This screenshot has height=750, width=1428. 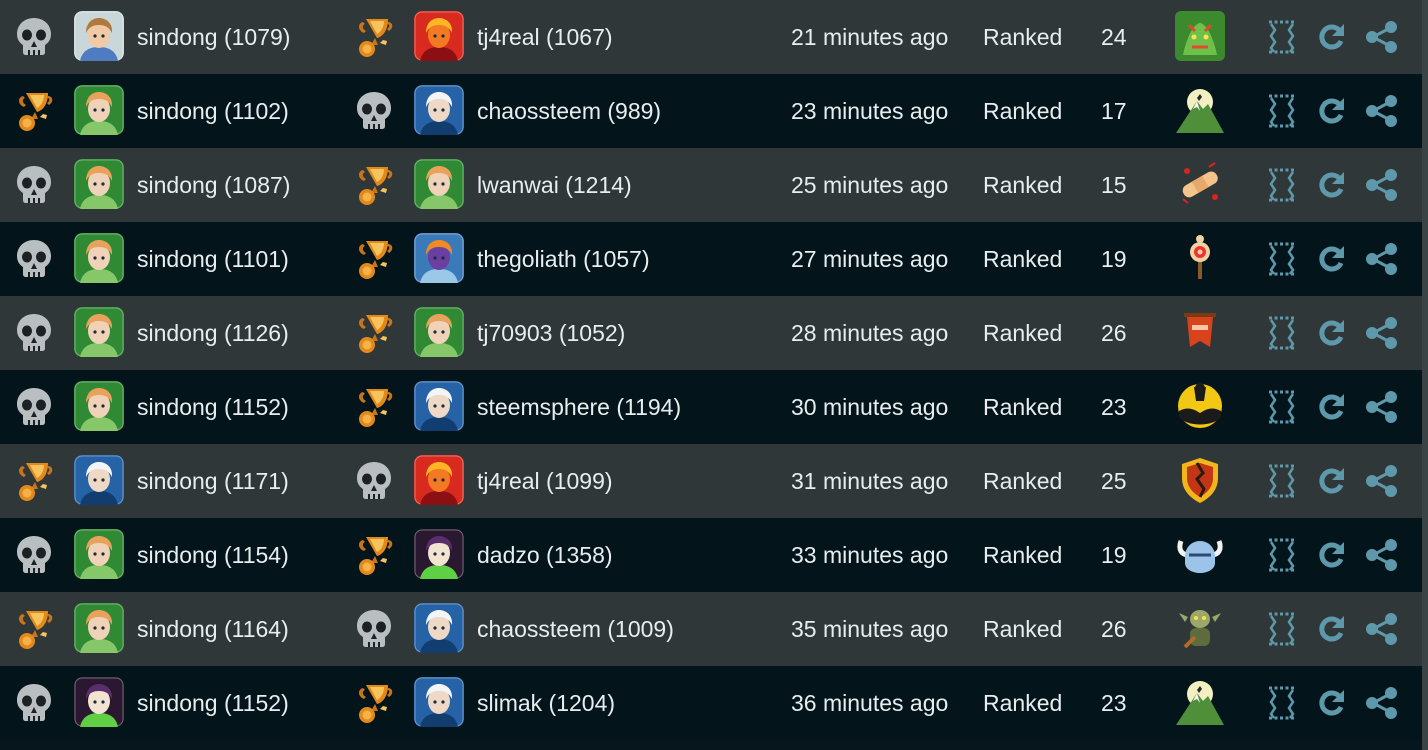 What do you see at coordinates (99, 36) in the screenshot?
I see `blonde-hero-avatar` at bounding box center [99, 36].